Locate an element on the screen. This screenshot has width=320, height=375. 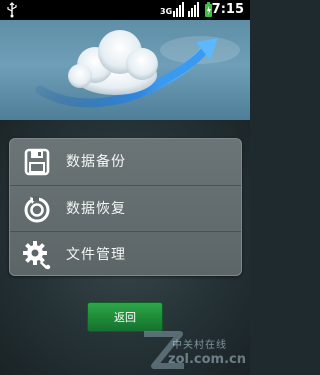
cloud-sync-illustration is located at coordinates (137, 69).